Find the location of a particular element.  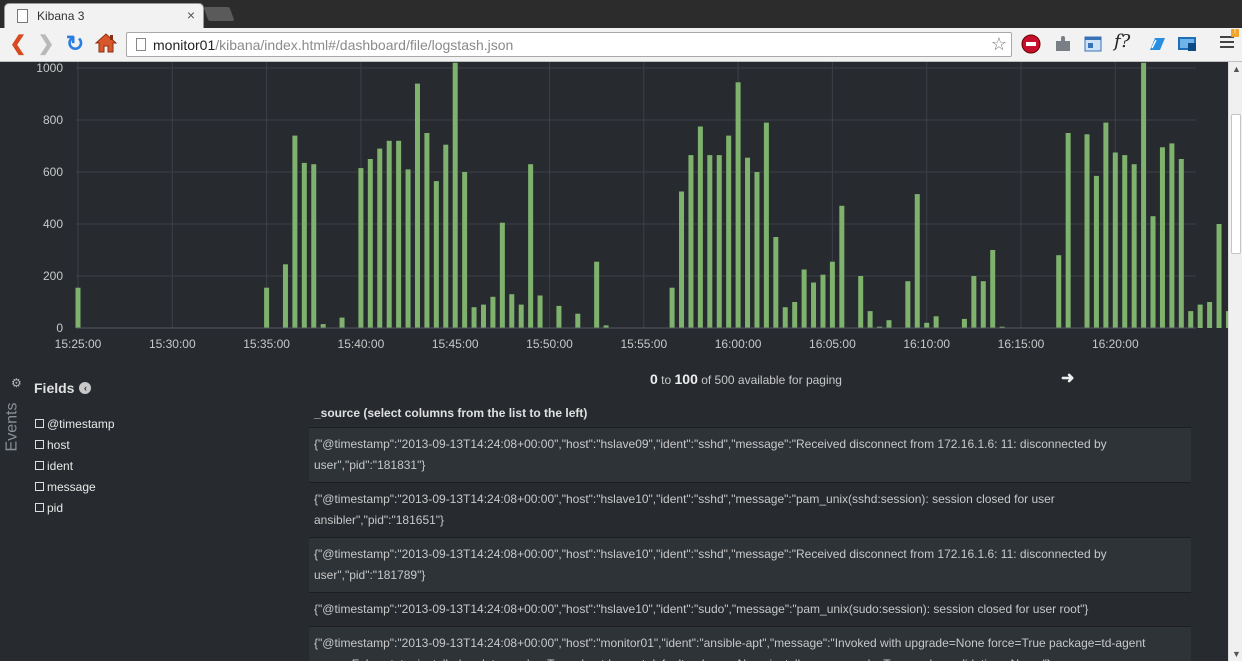

note-extension-icon is located at coordinates (1157, 44).